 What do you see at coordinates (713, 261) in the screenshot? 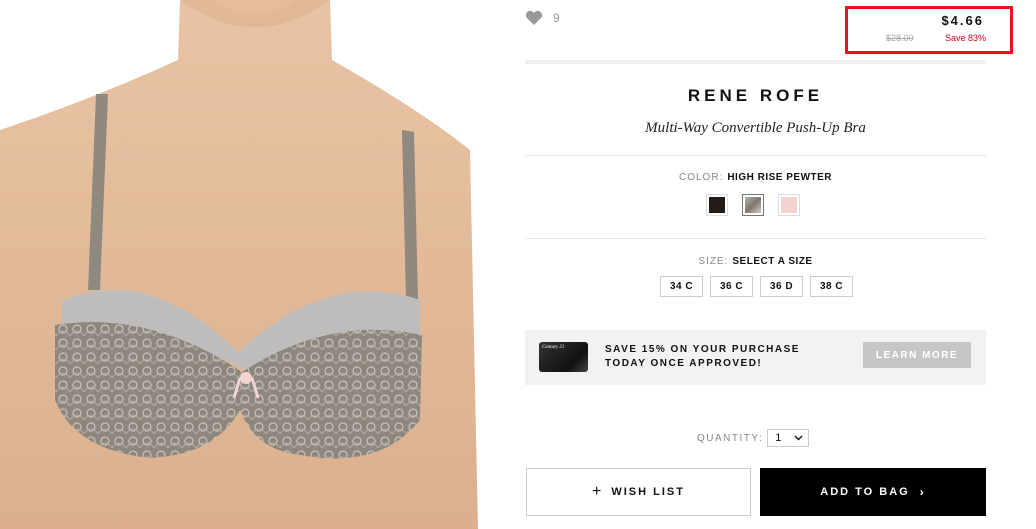
I see `size-label-key: SIZE:` at bounding box center [713, 261].